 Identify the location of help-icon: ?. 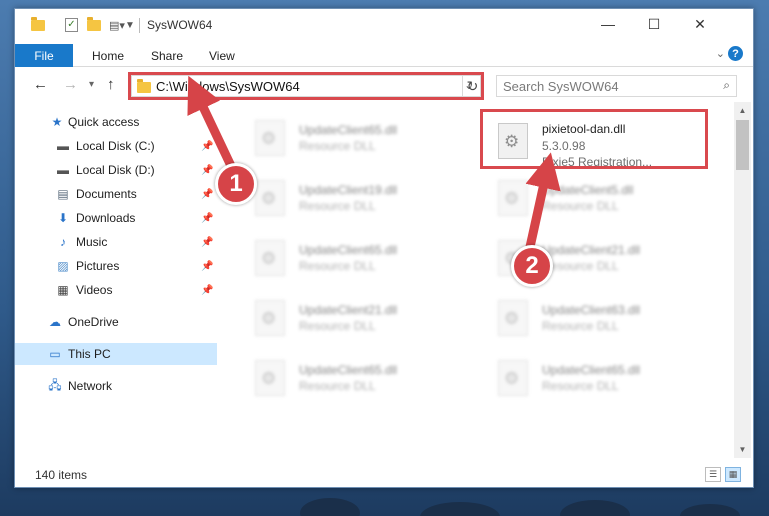
(735, 53).